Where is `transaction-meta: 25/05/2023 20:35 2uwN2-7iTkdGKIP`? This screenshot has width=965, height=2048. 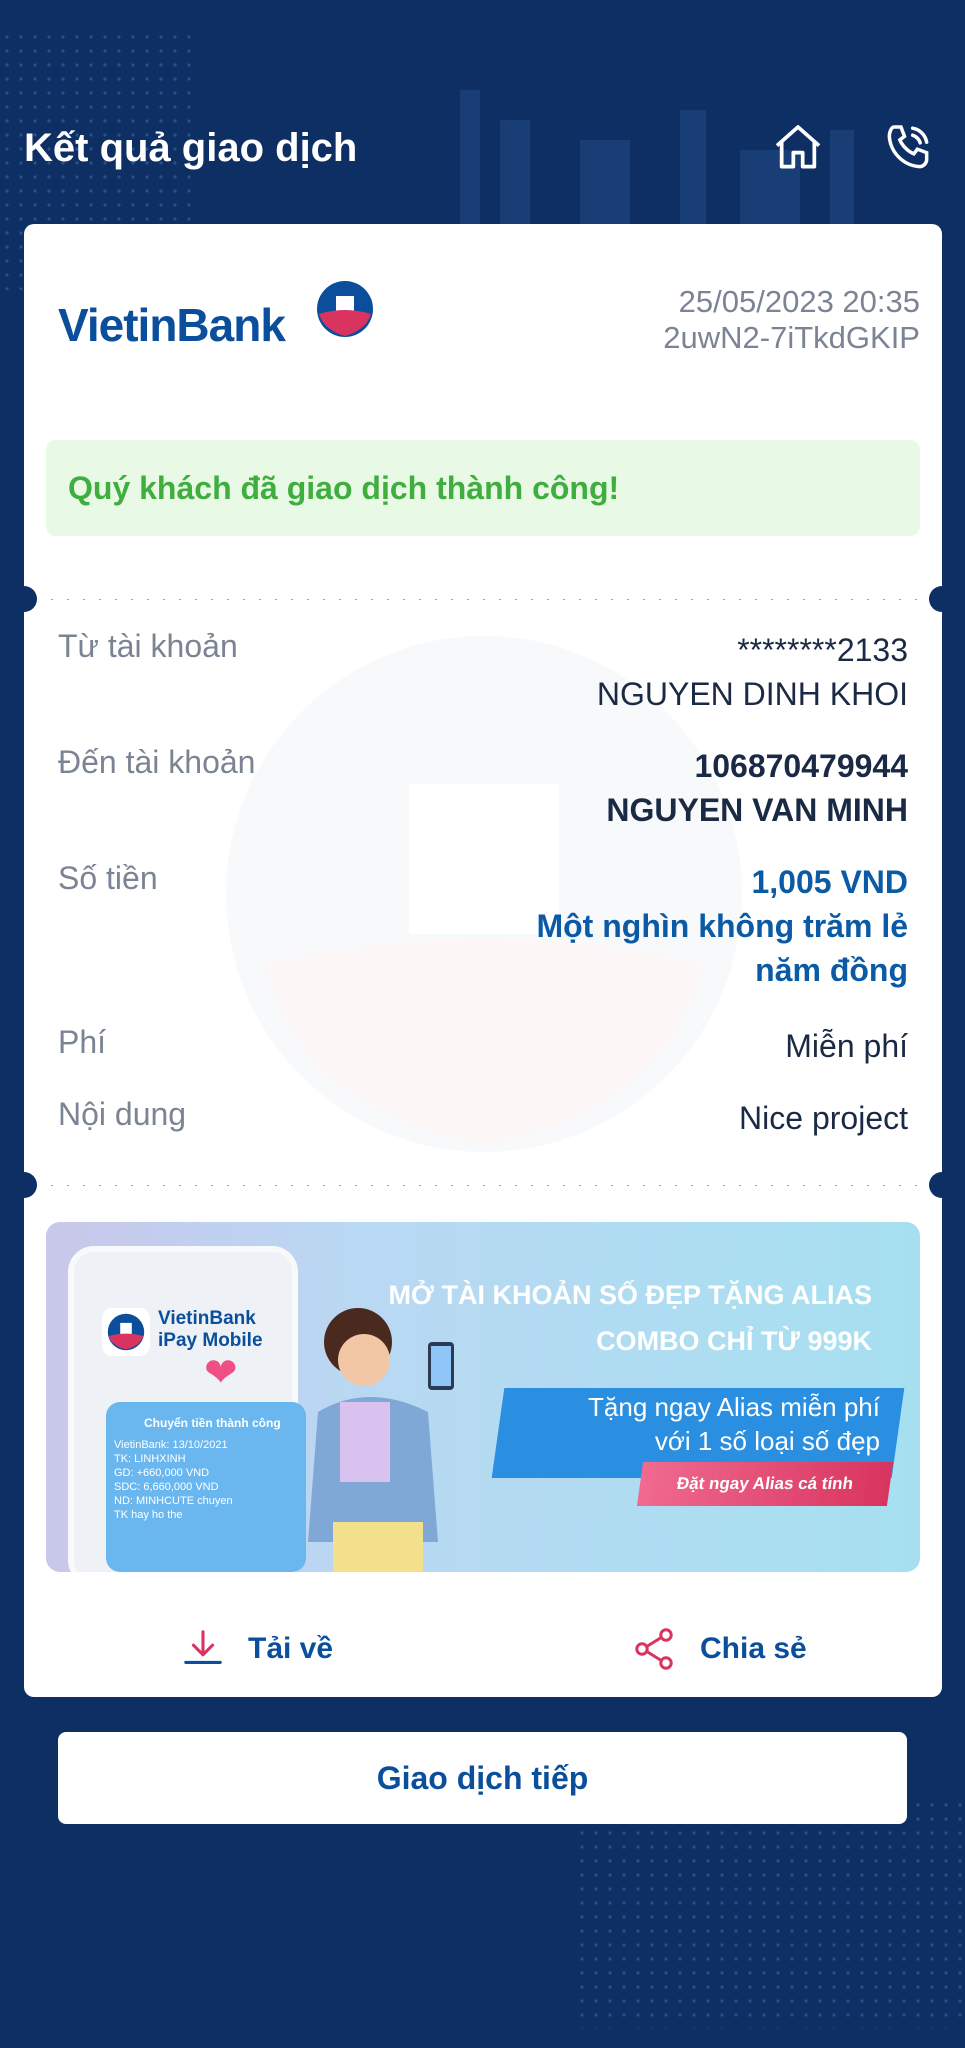
transaction-meta: 25/05/2023 20:35 2uwN2-7iTkdGKIP is located at coordinates (791, 320).